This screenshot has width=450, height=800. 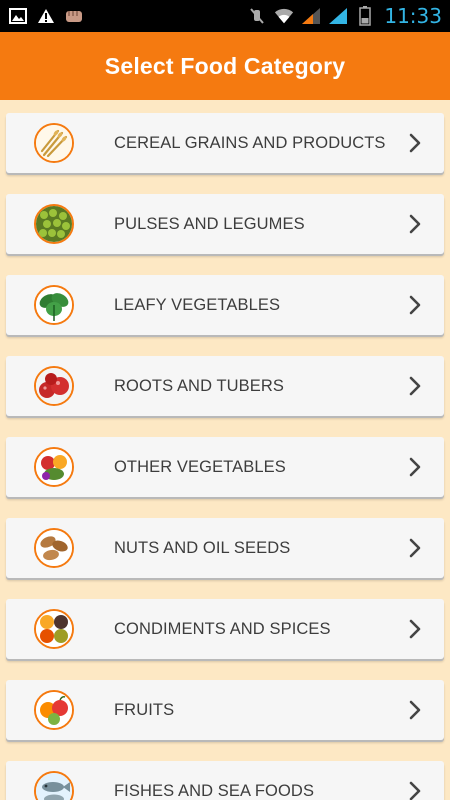 I want to click on category-item-condiments-spices: CONDIMENTS AND SPICES, so click(x=225, y=629).